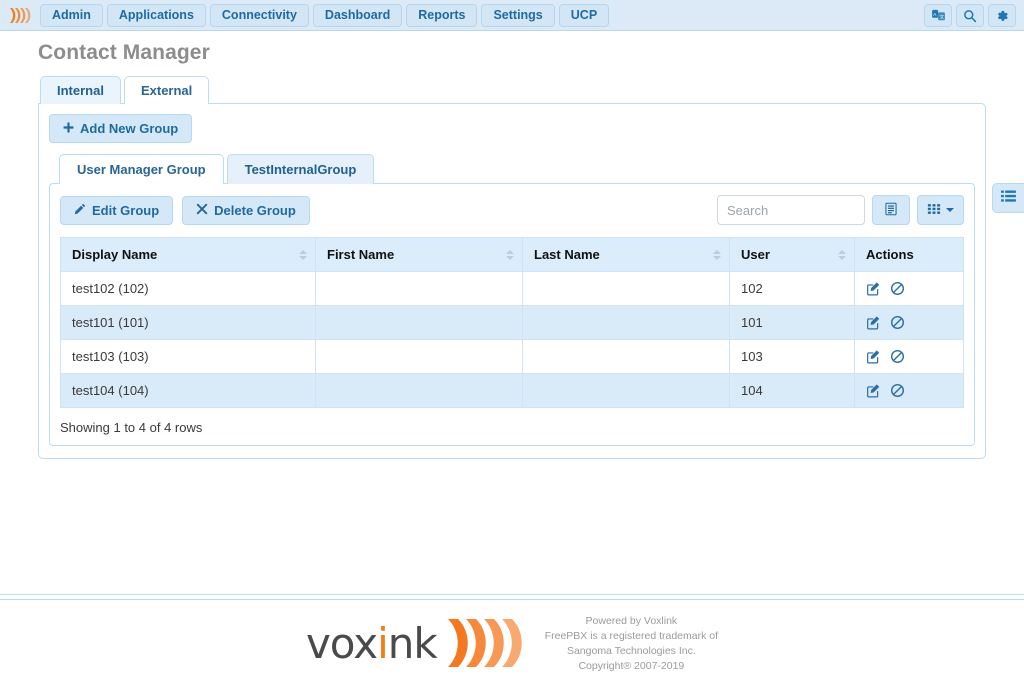  I want to click on group-tab-user-manager-group: User Manager Group, so click(141, 169).